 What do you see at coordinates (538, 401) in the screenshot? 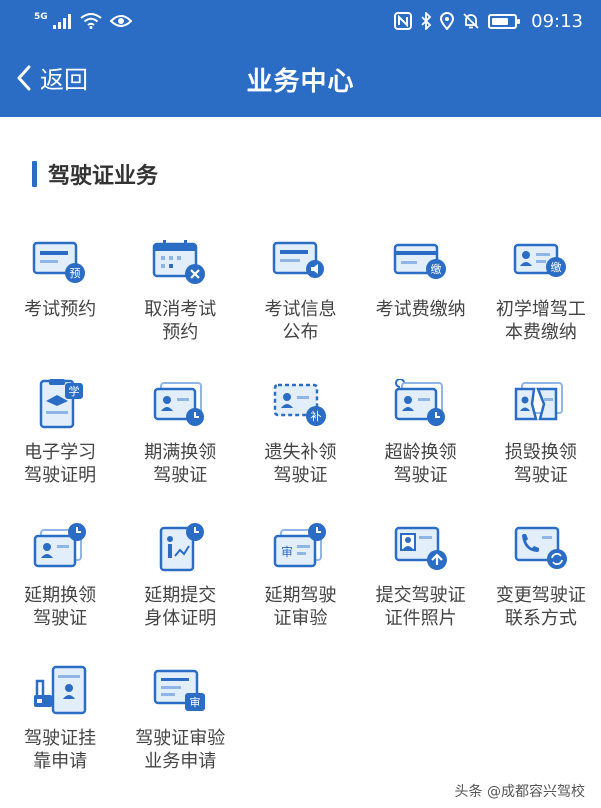
I see `damaged-renewal-icon` at bounding box center [538, 401].